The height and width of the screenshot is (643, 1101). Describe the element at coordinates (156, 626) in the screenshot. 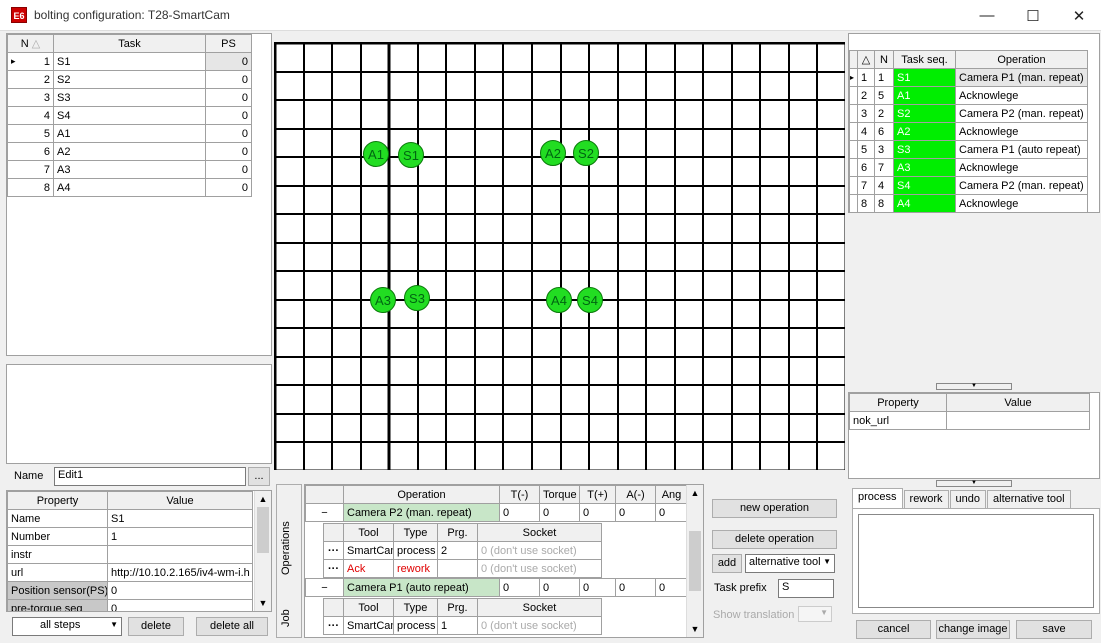

I see `delete-button: delete` at that location.